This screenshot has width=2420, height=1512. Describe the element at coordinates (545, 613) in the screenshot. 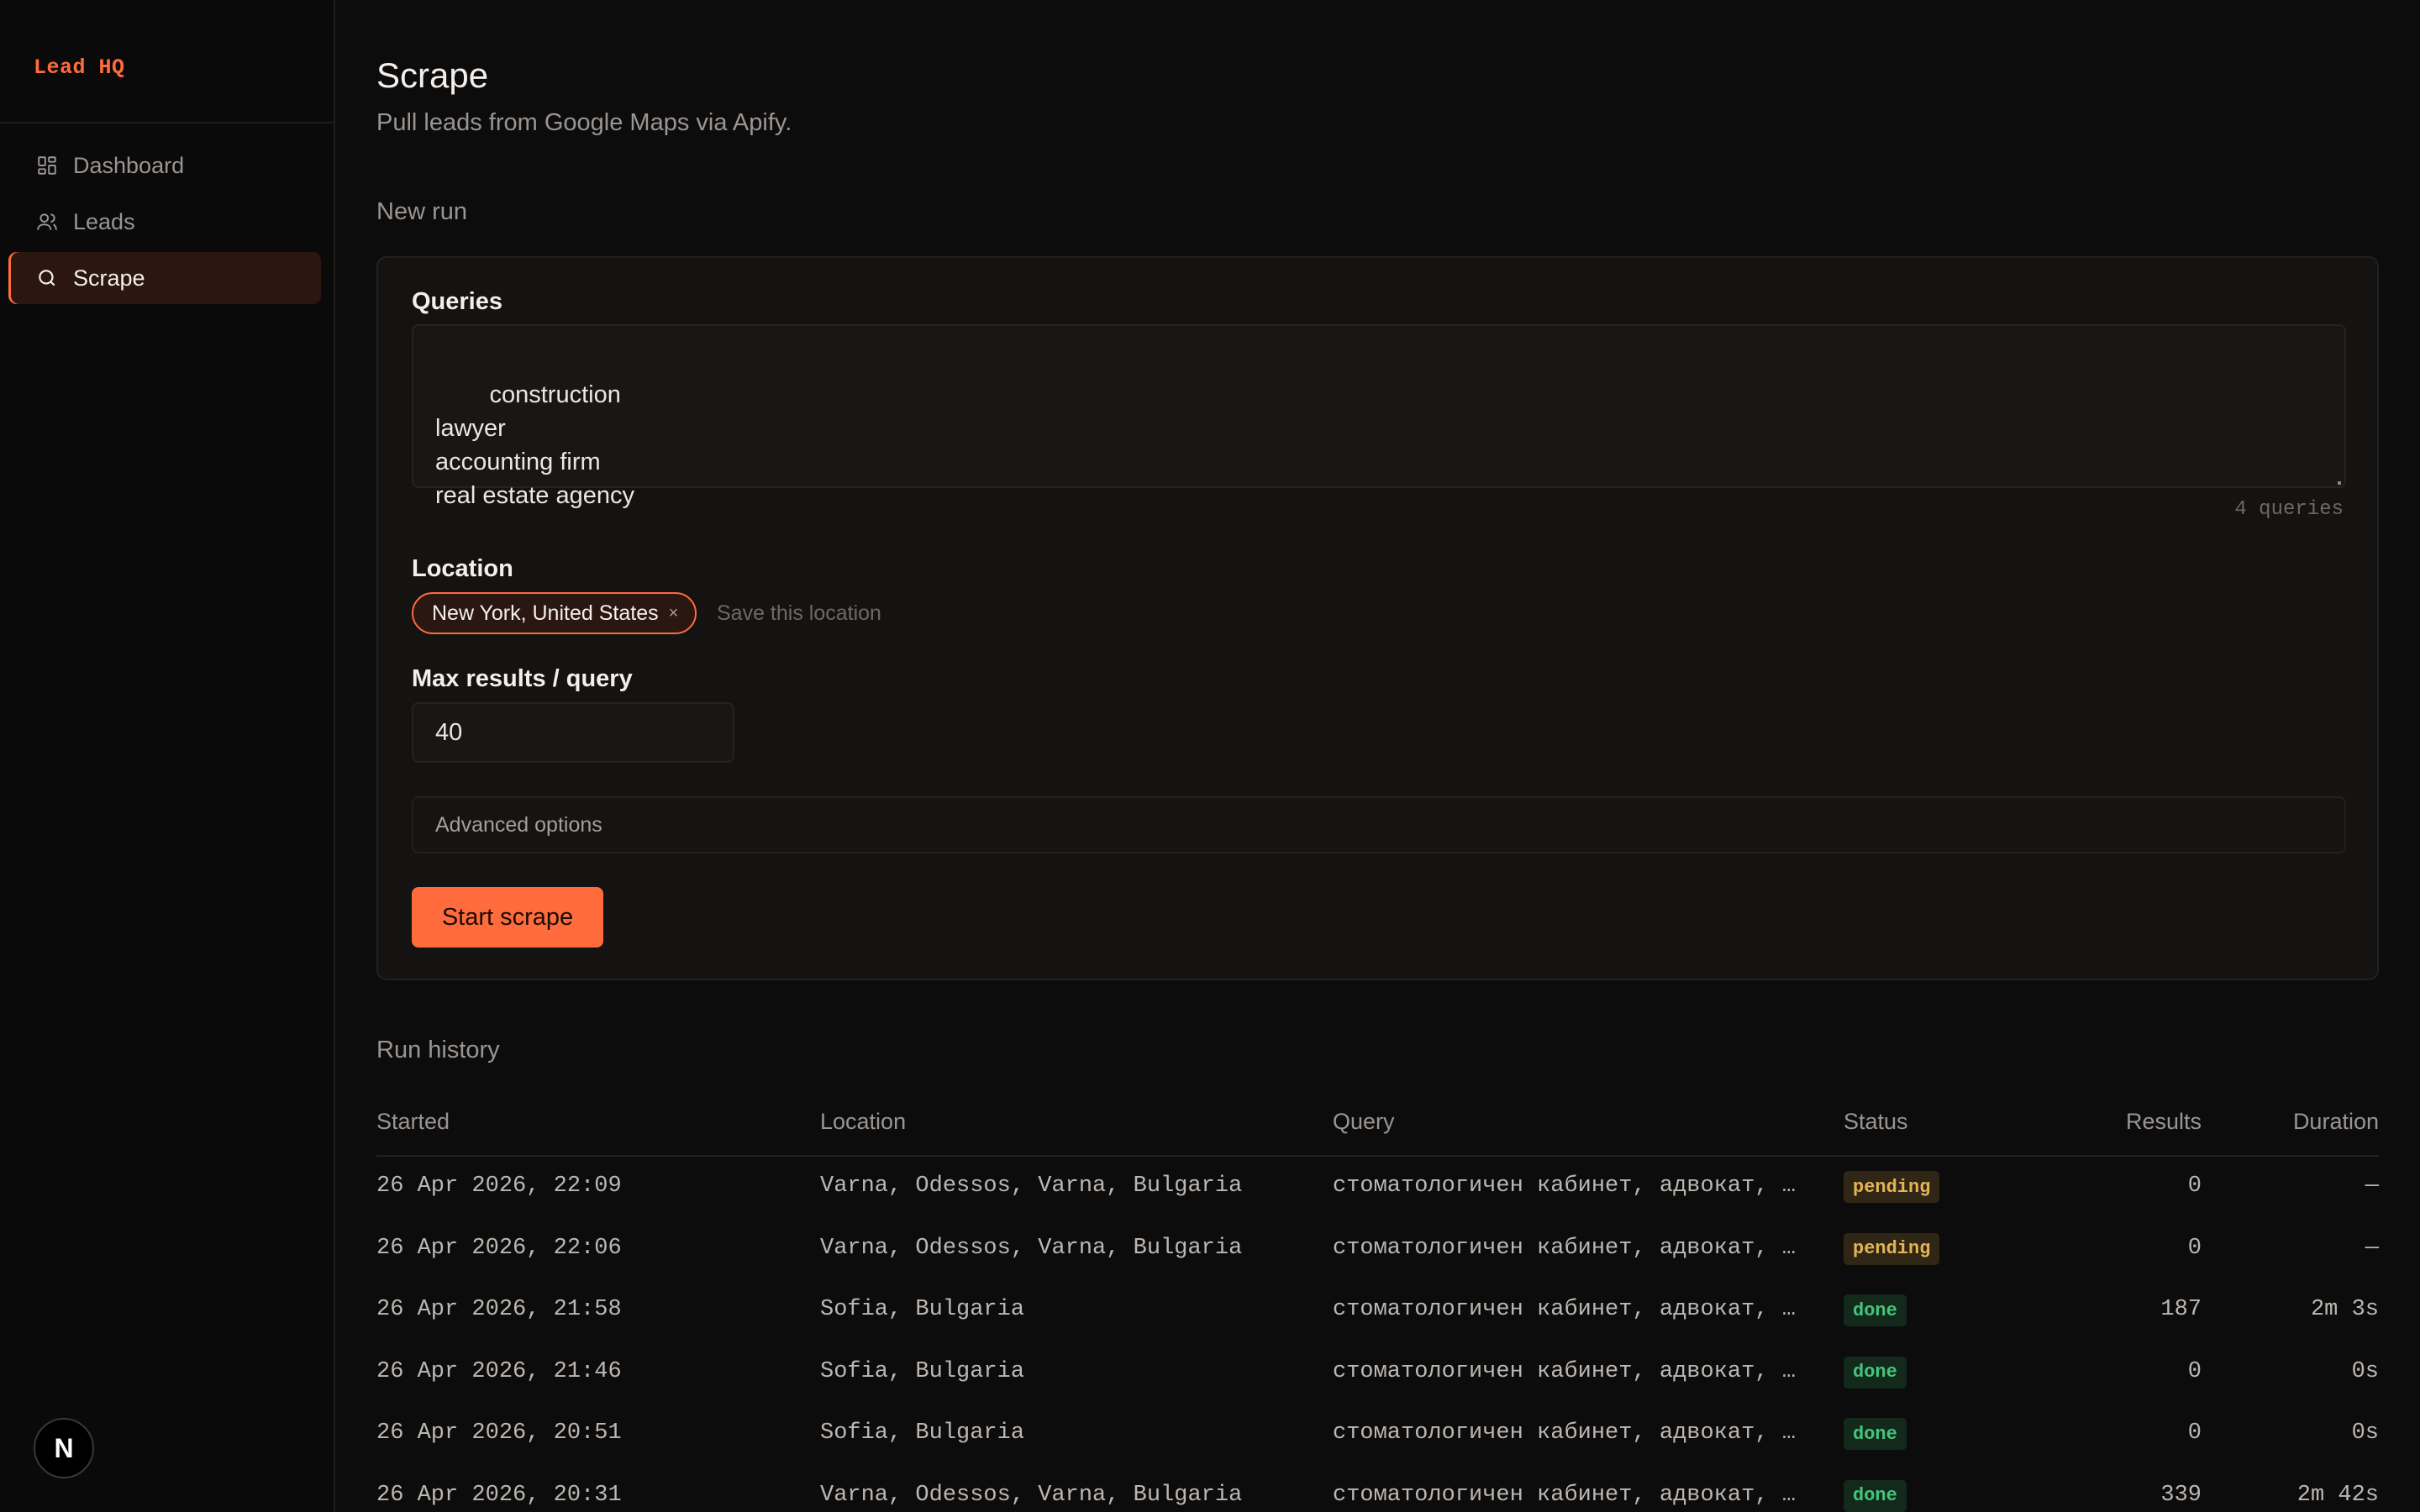

I see `location-chip-label: New York, United States` at that location.